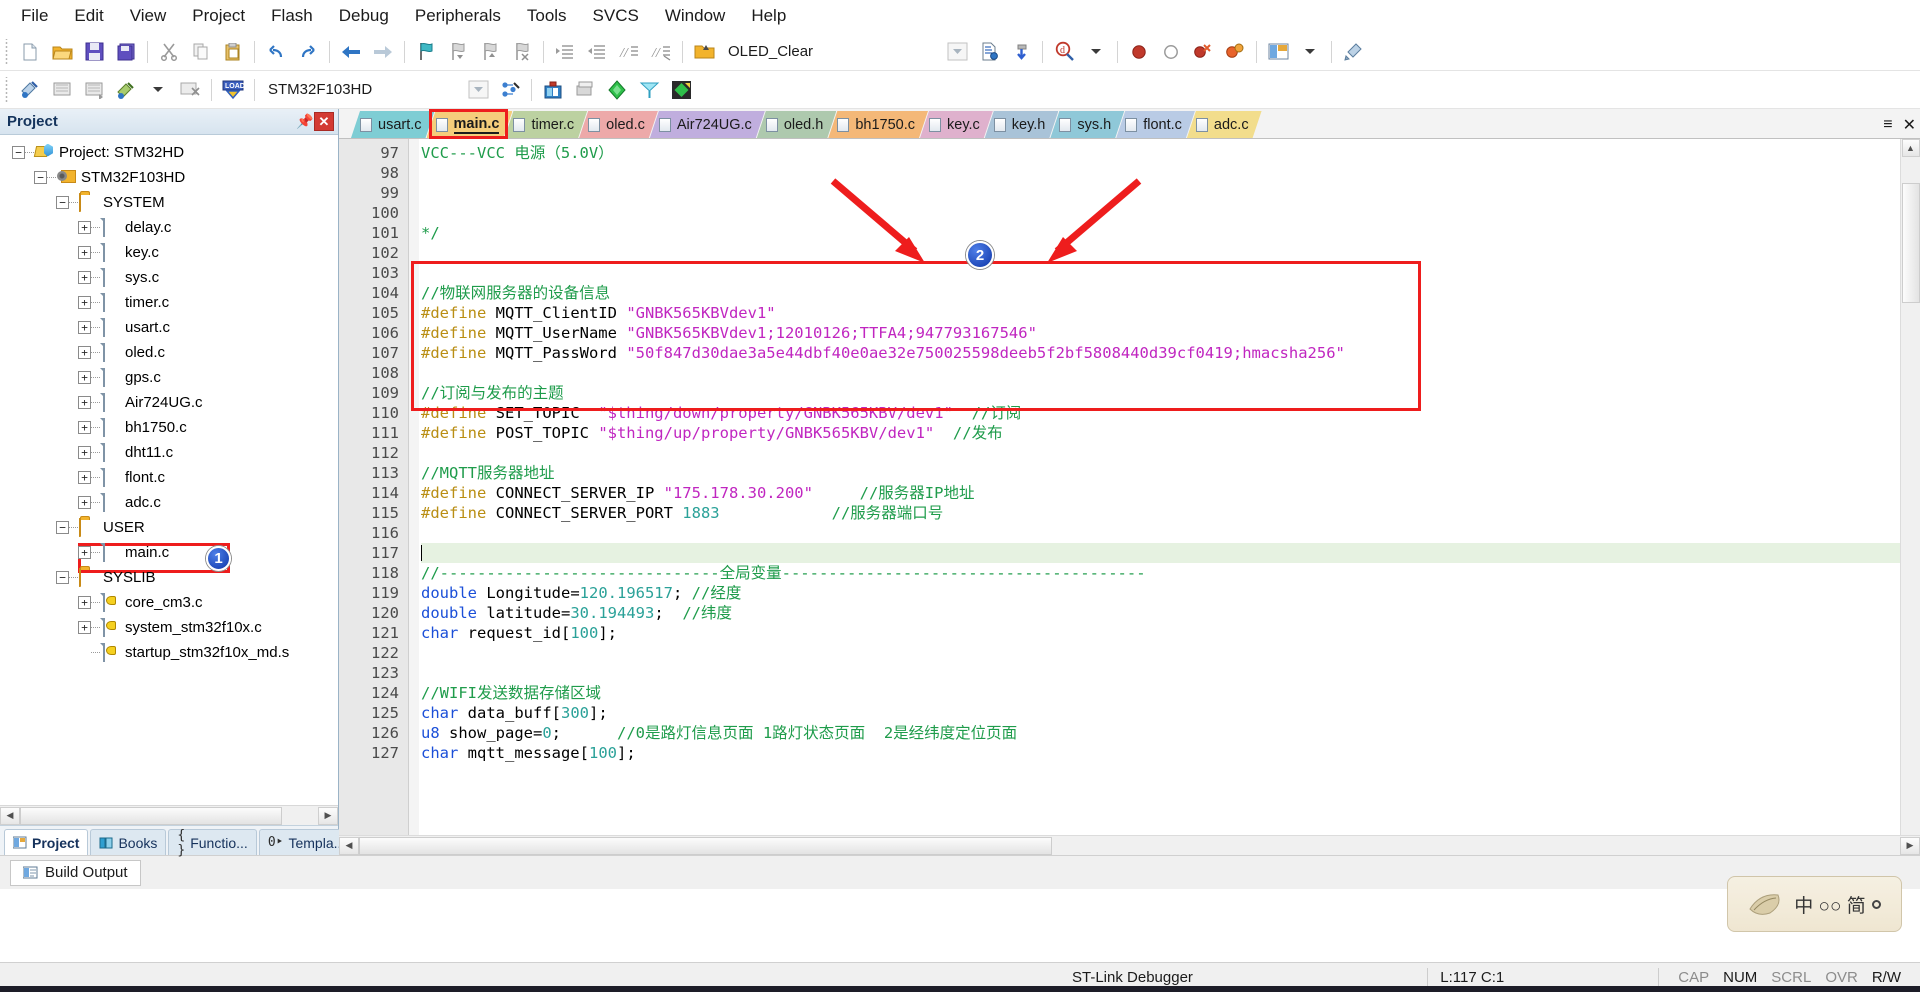 The height and width of the screenshot is (992, 1920). Describe the element at coordinates (661, 52) in the screenshot. I see `uncomment-lines-icon: //` at that location.